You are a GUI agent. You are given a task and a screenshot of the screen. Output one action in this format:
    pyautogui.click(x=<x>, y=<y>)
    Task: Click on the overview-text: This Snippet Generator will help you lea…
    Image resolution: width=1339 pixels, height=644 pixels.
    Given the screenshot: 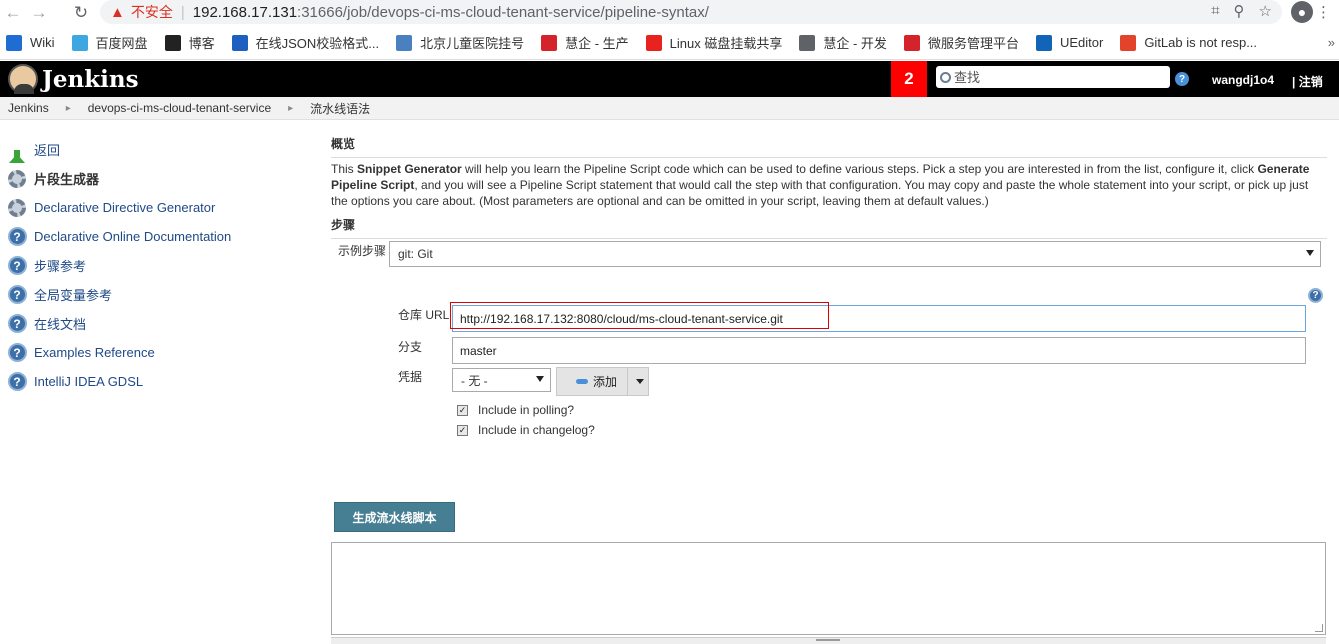 What is the action you would take?
    pyautogui.click(x=820, y=185)
    